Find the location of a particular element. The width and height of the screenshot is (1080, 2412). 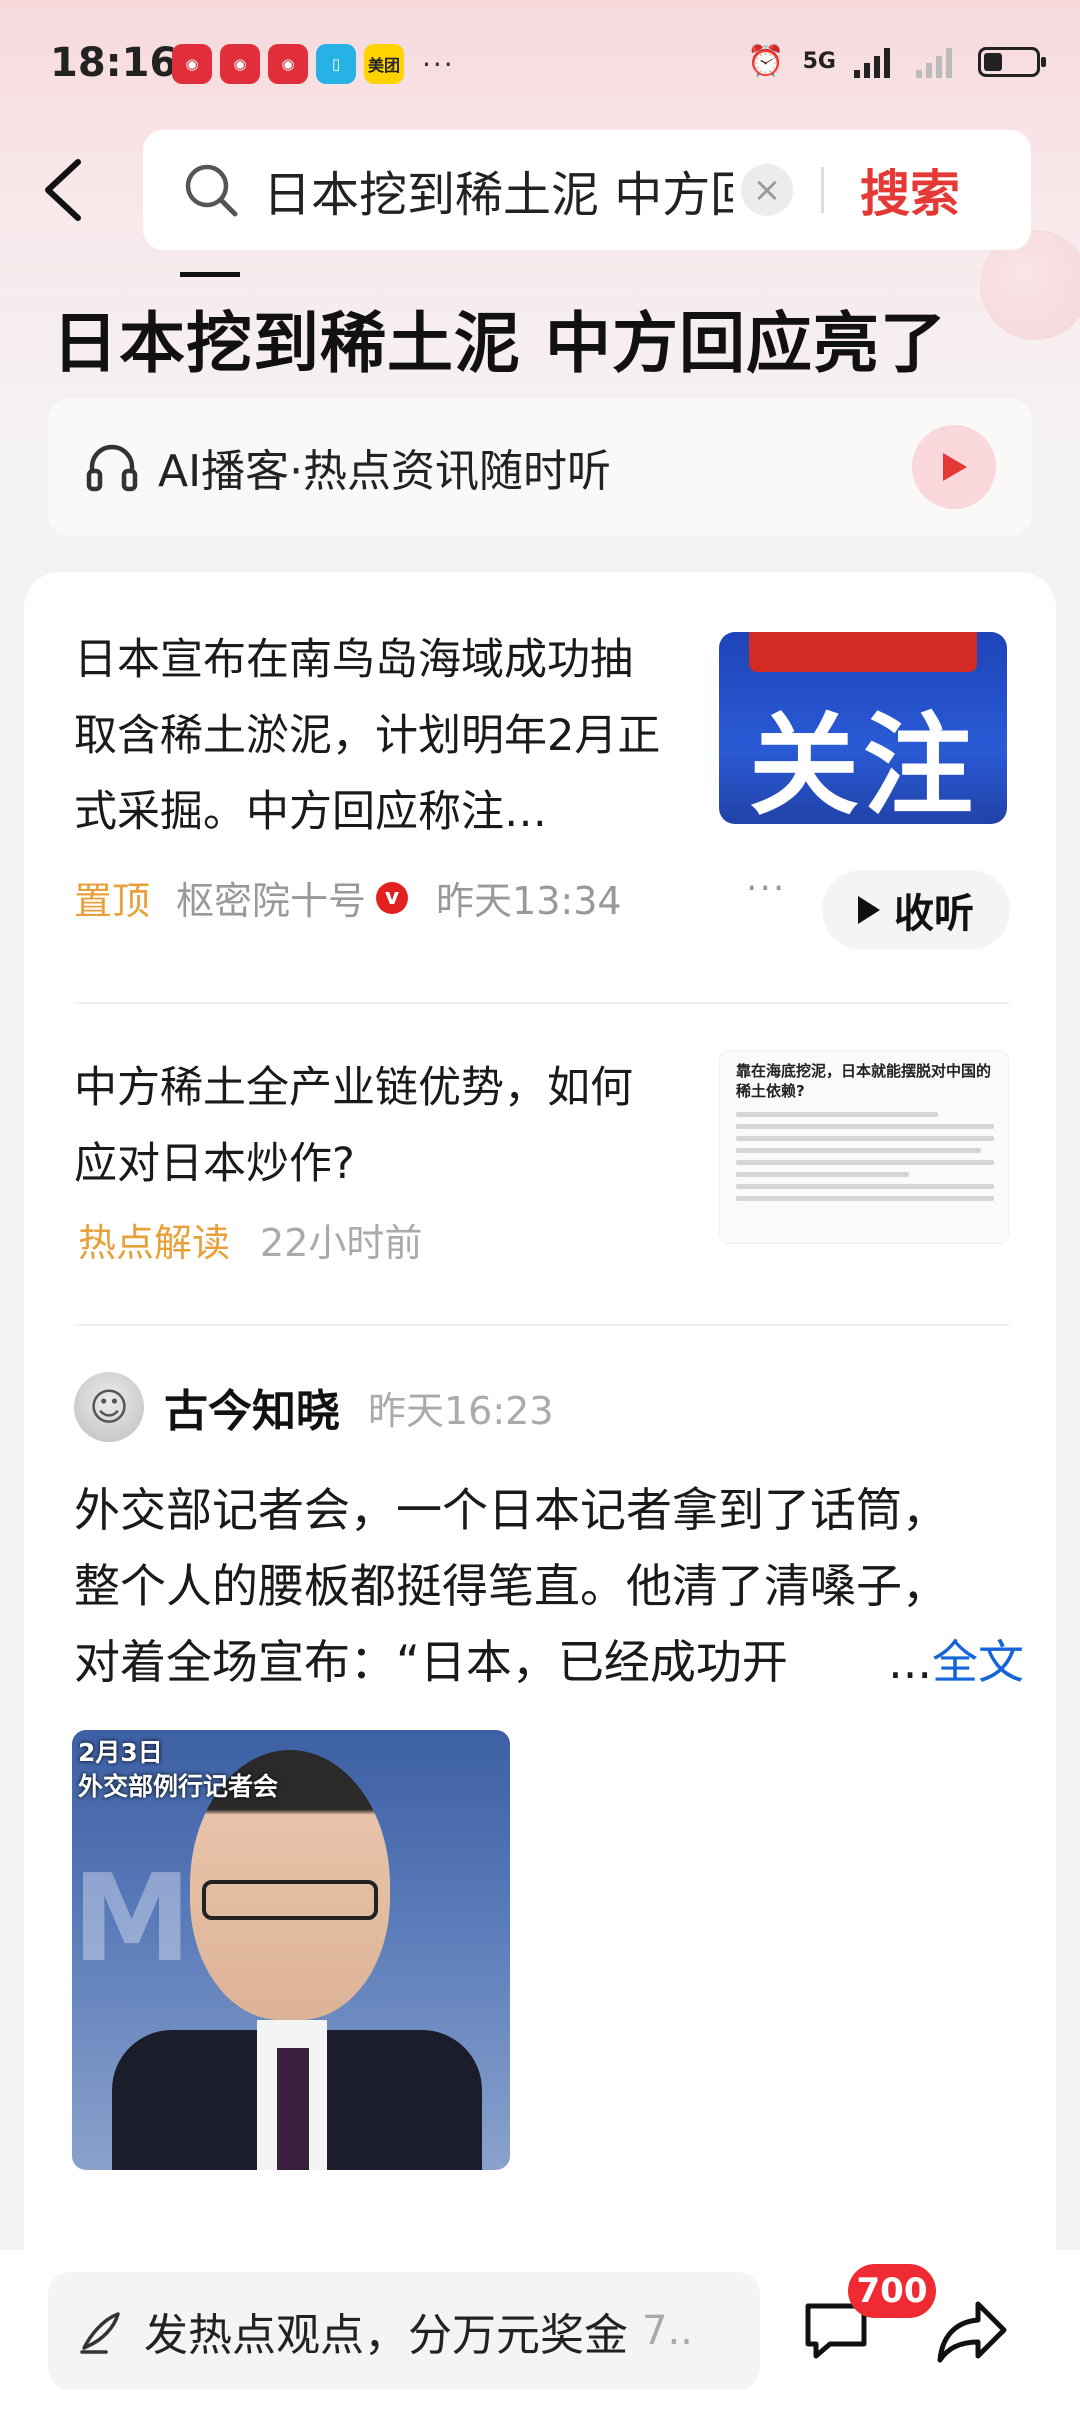

bottom-bar: 发热点观点，分万元奖金 7.. 700 is located at coordinates (540, 2331).